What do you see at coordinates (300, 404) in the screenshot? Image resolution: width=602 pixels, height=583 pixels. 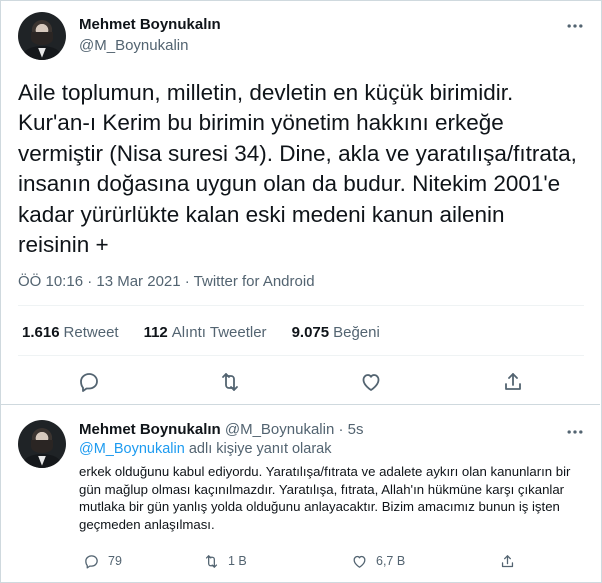 I see `tweet-separator` at bounding box center [300, 404].